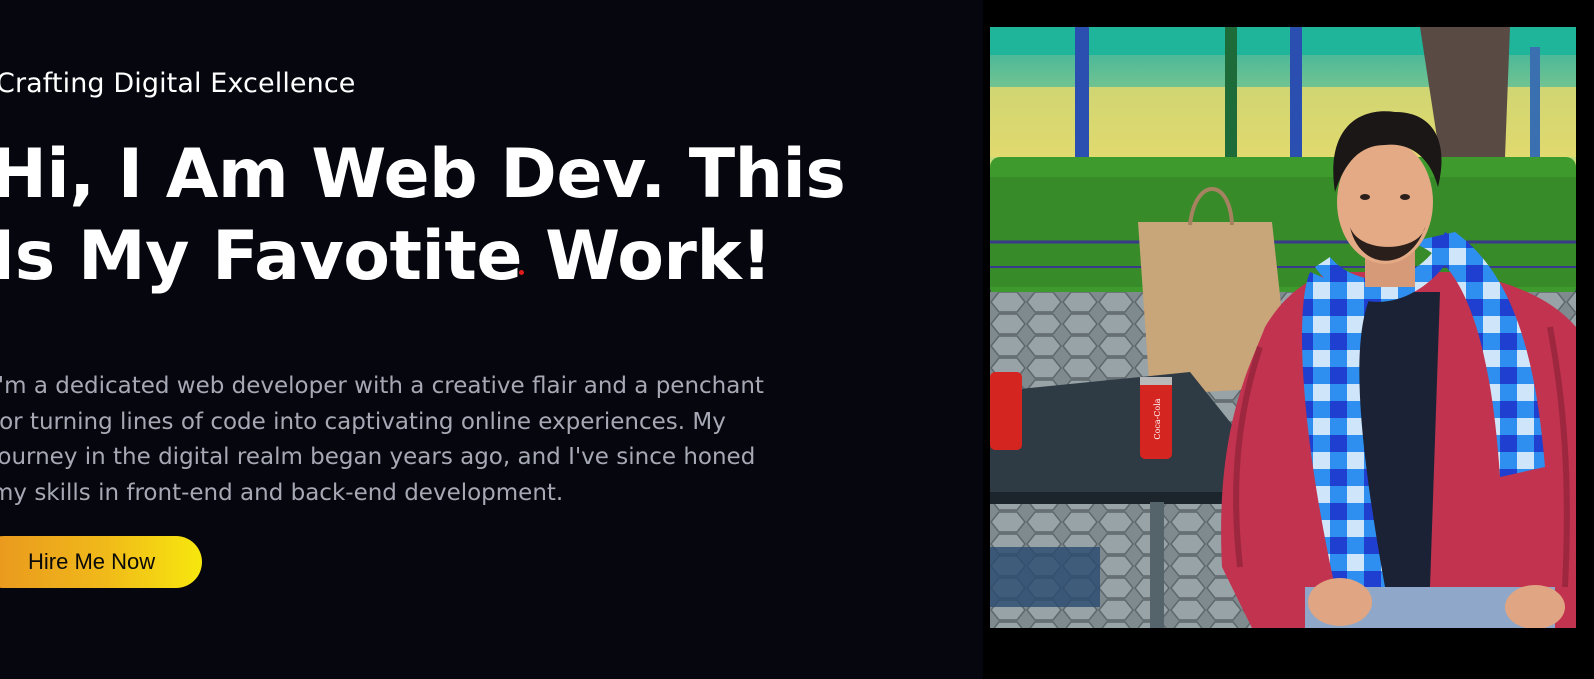  I want to click on person-hand-left, so click(1340, 602).